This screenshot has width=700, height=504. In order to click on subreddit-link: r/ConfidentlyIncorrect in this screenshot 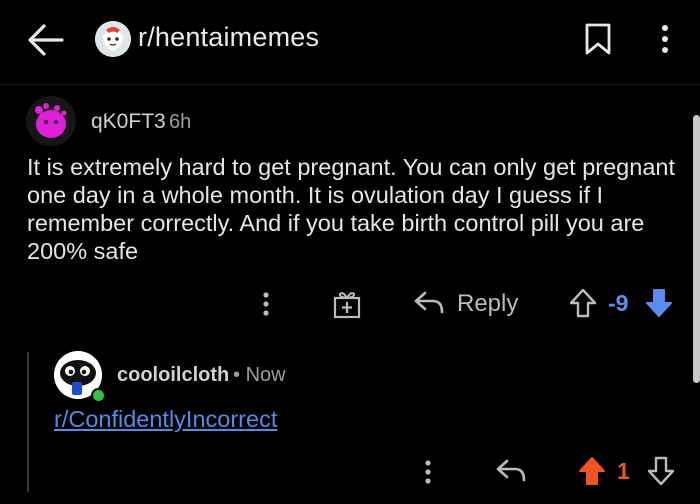, I will do `click(165, 419)`.